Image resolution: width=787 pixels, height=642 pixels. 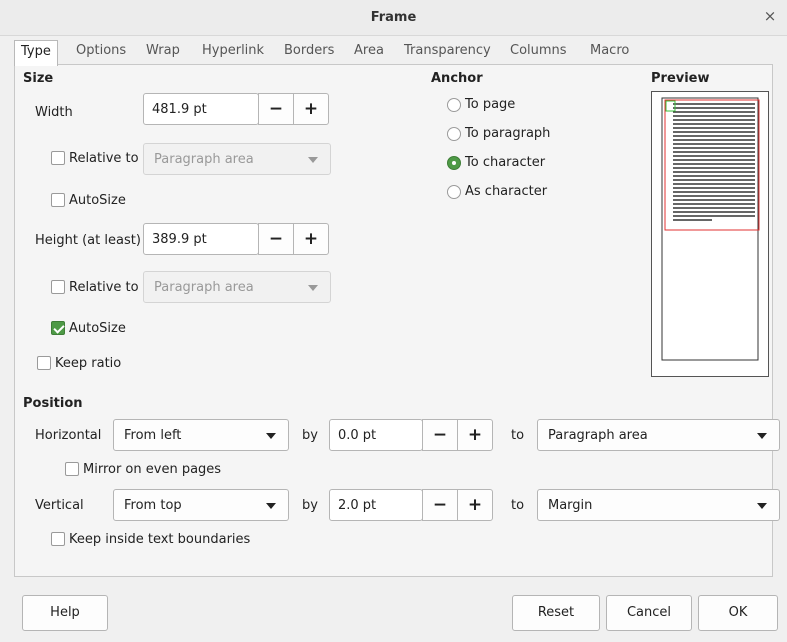 I want to click on keep-ratio-label: Keep ratio, so click(x=88, y=363).